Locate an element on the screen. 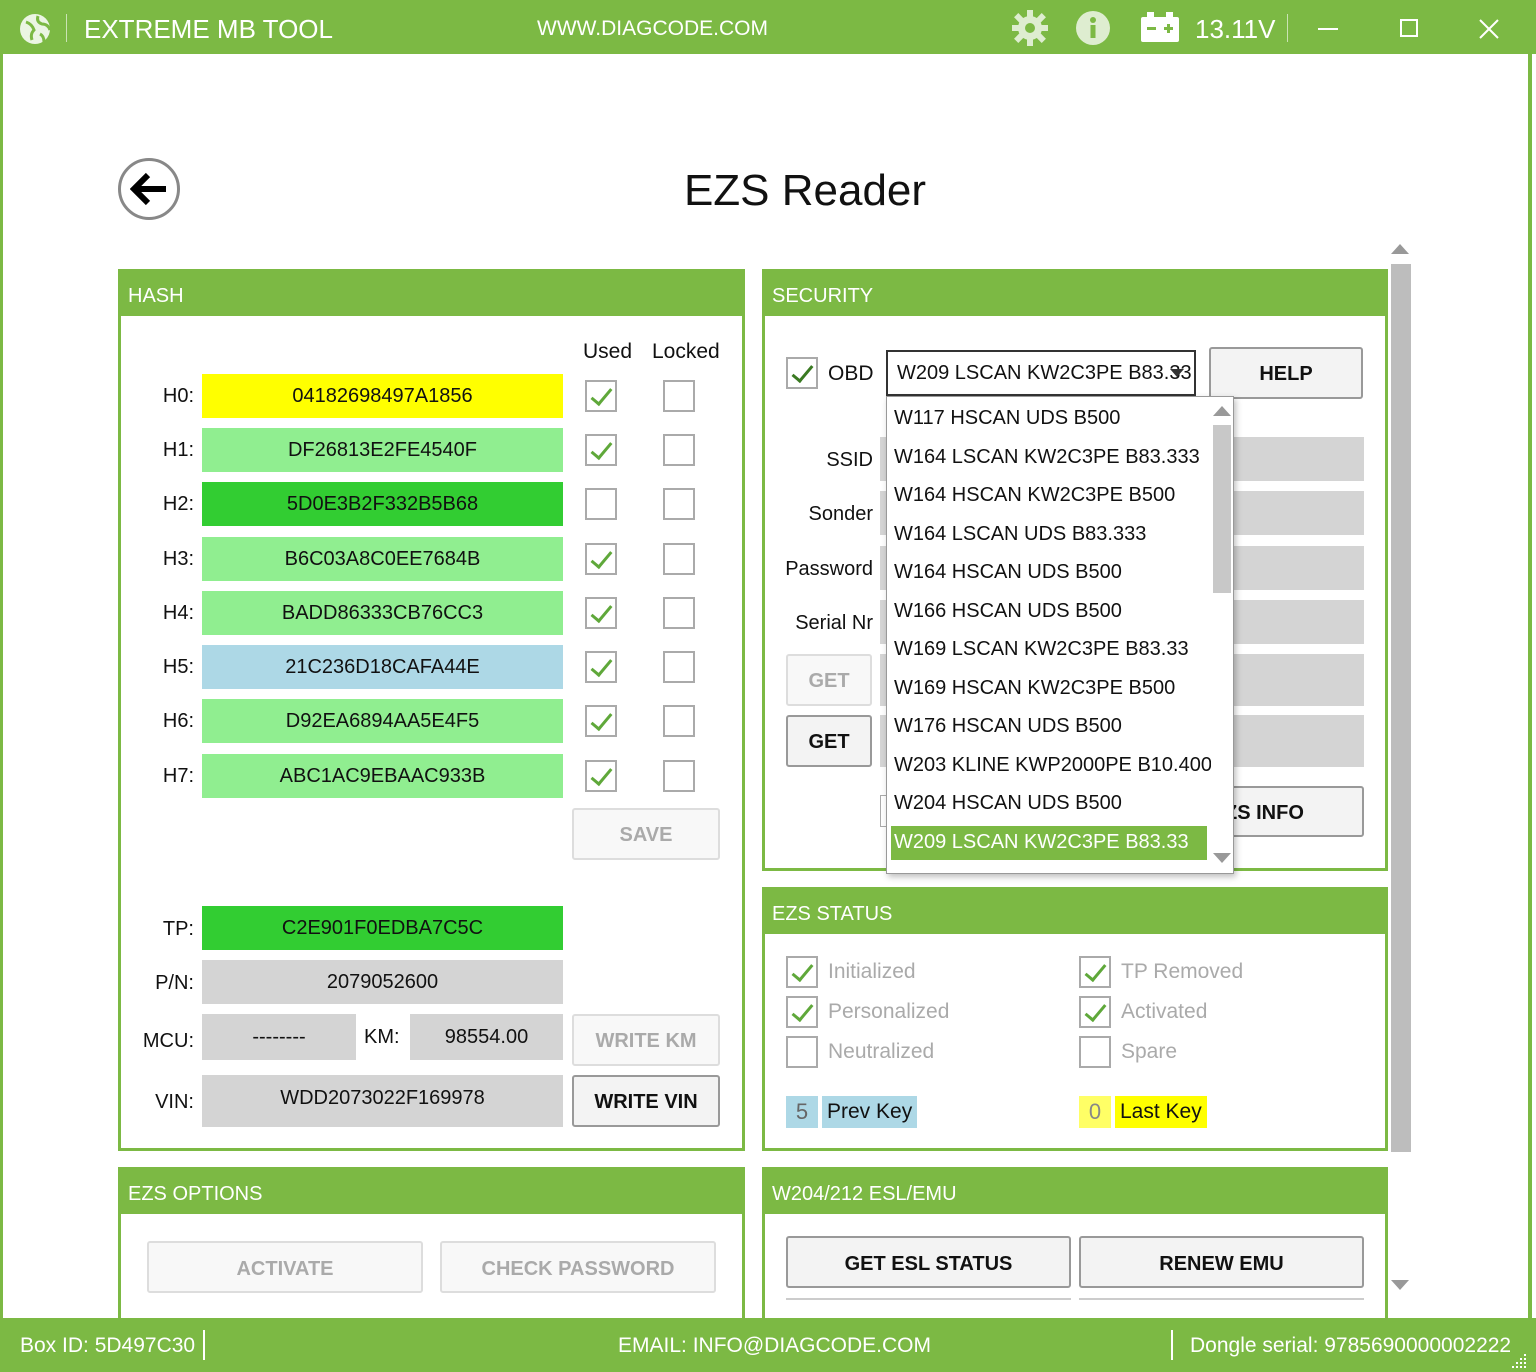 Image resolution: width=1536 pixels, height=1372 pixels. window-border-left is located at coordinates (1, 686).